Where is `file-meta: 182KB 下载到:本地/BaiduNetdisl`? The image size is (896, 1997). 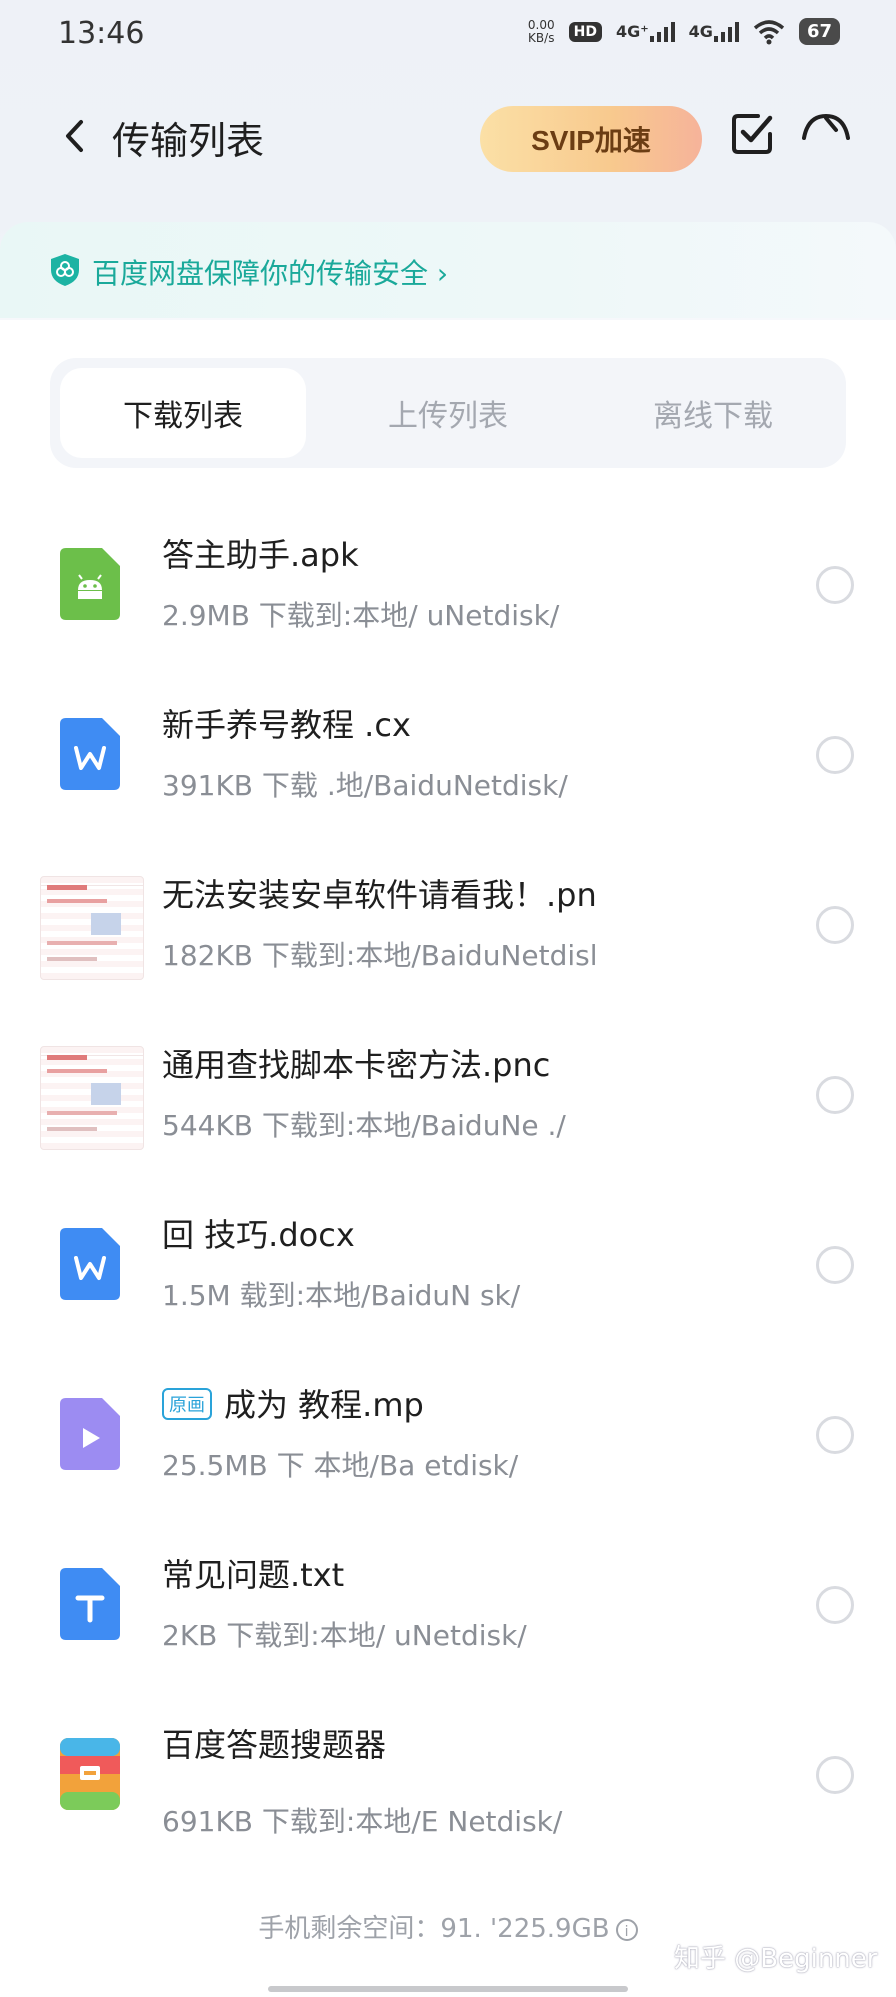 file-meta: 182KB 下载到:本地/BaiduNetdisl is located at coordinates (380, 955).